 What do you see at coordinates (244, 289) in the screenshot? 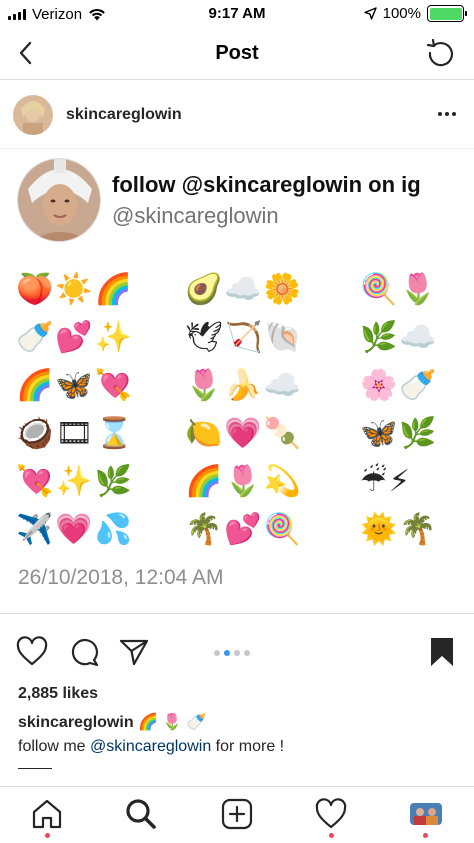
I see `emoji-group: 🥑☁️🌼` at bounding box center [244, 289].